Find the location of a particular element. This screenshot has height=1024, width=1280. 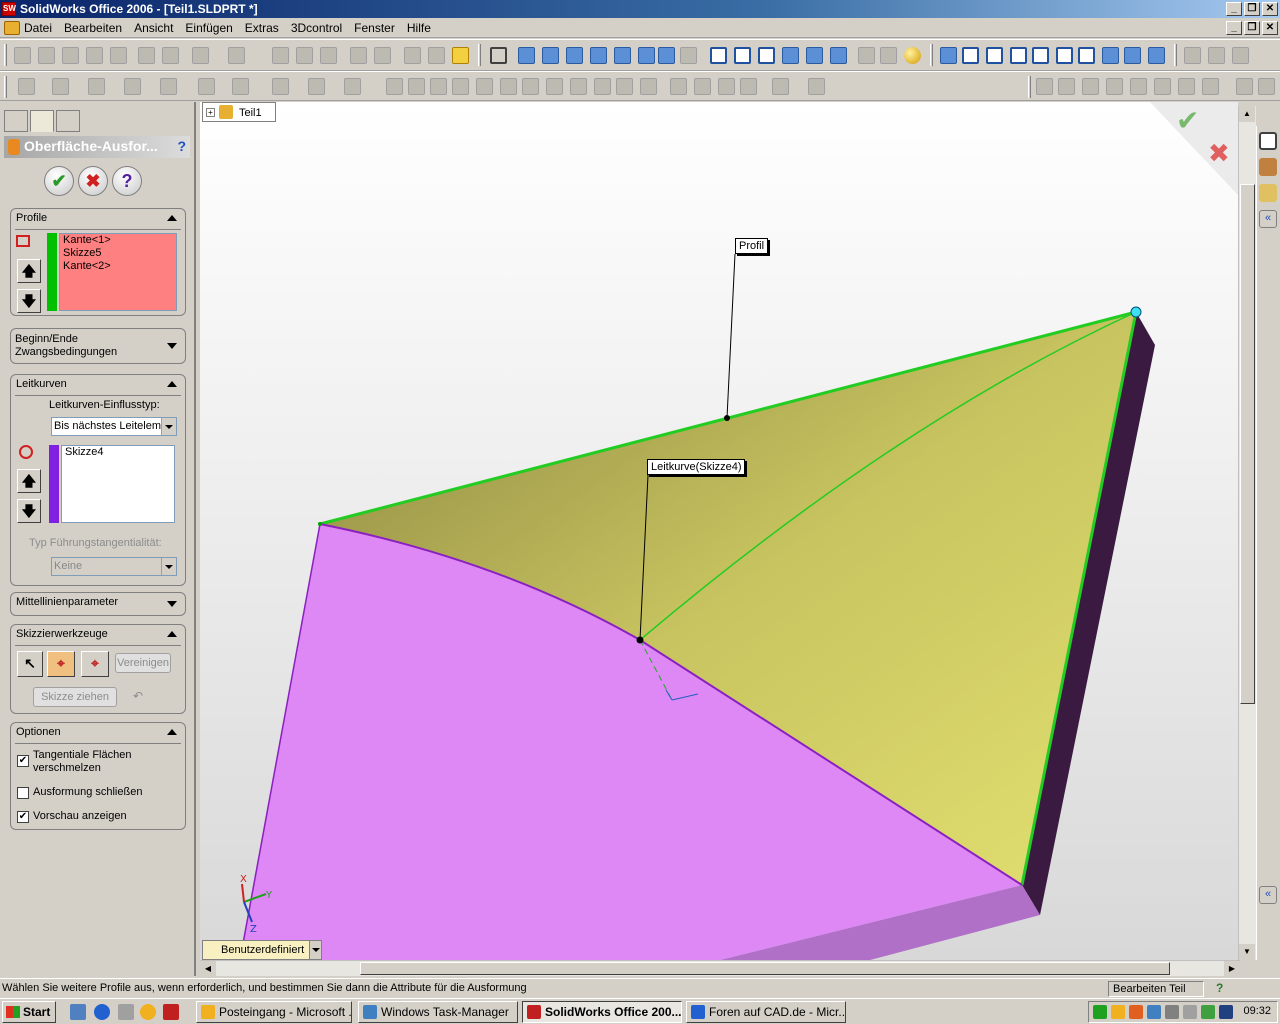

menu-bearbeiten: Bearbeiten is located at coordinates (93, 28).